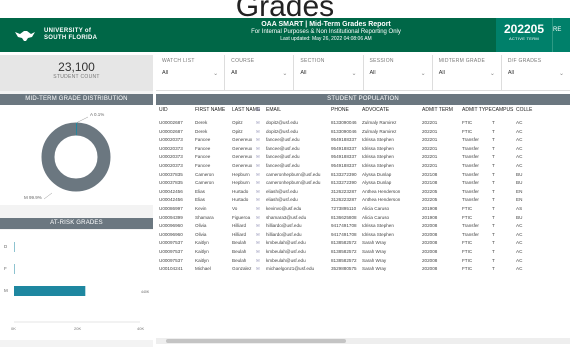  Describe the element at coordinates (171, 260) in the screenshot. I see `table-cell: U00097537` at that location.